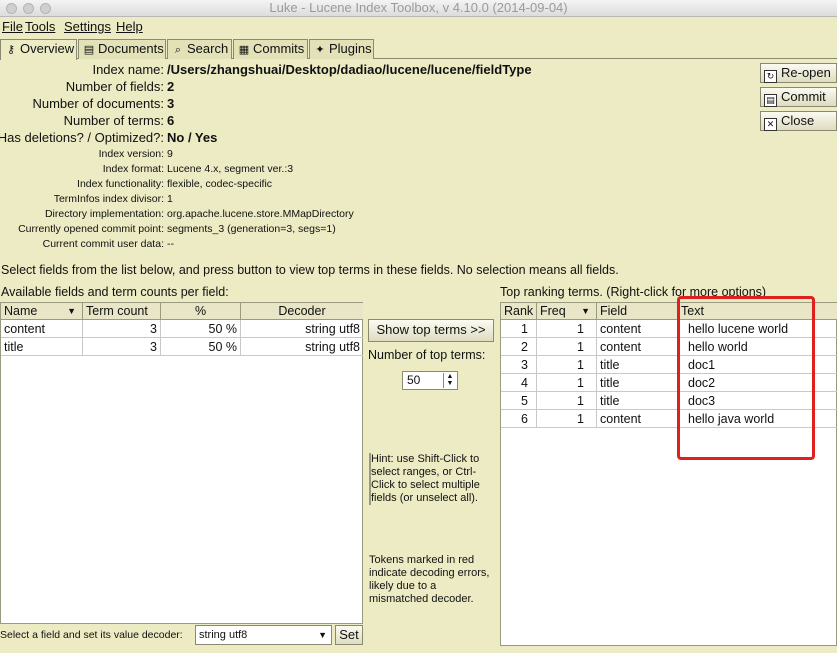  What do you see at coordinates (519, 329) in the screenshot?
I see `top-term-rank-cell: 1` at bounding box center [519, 329].